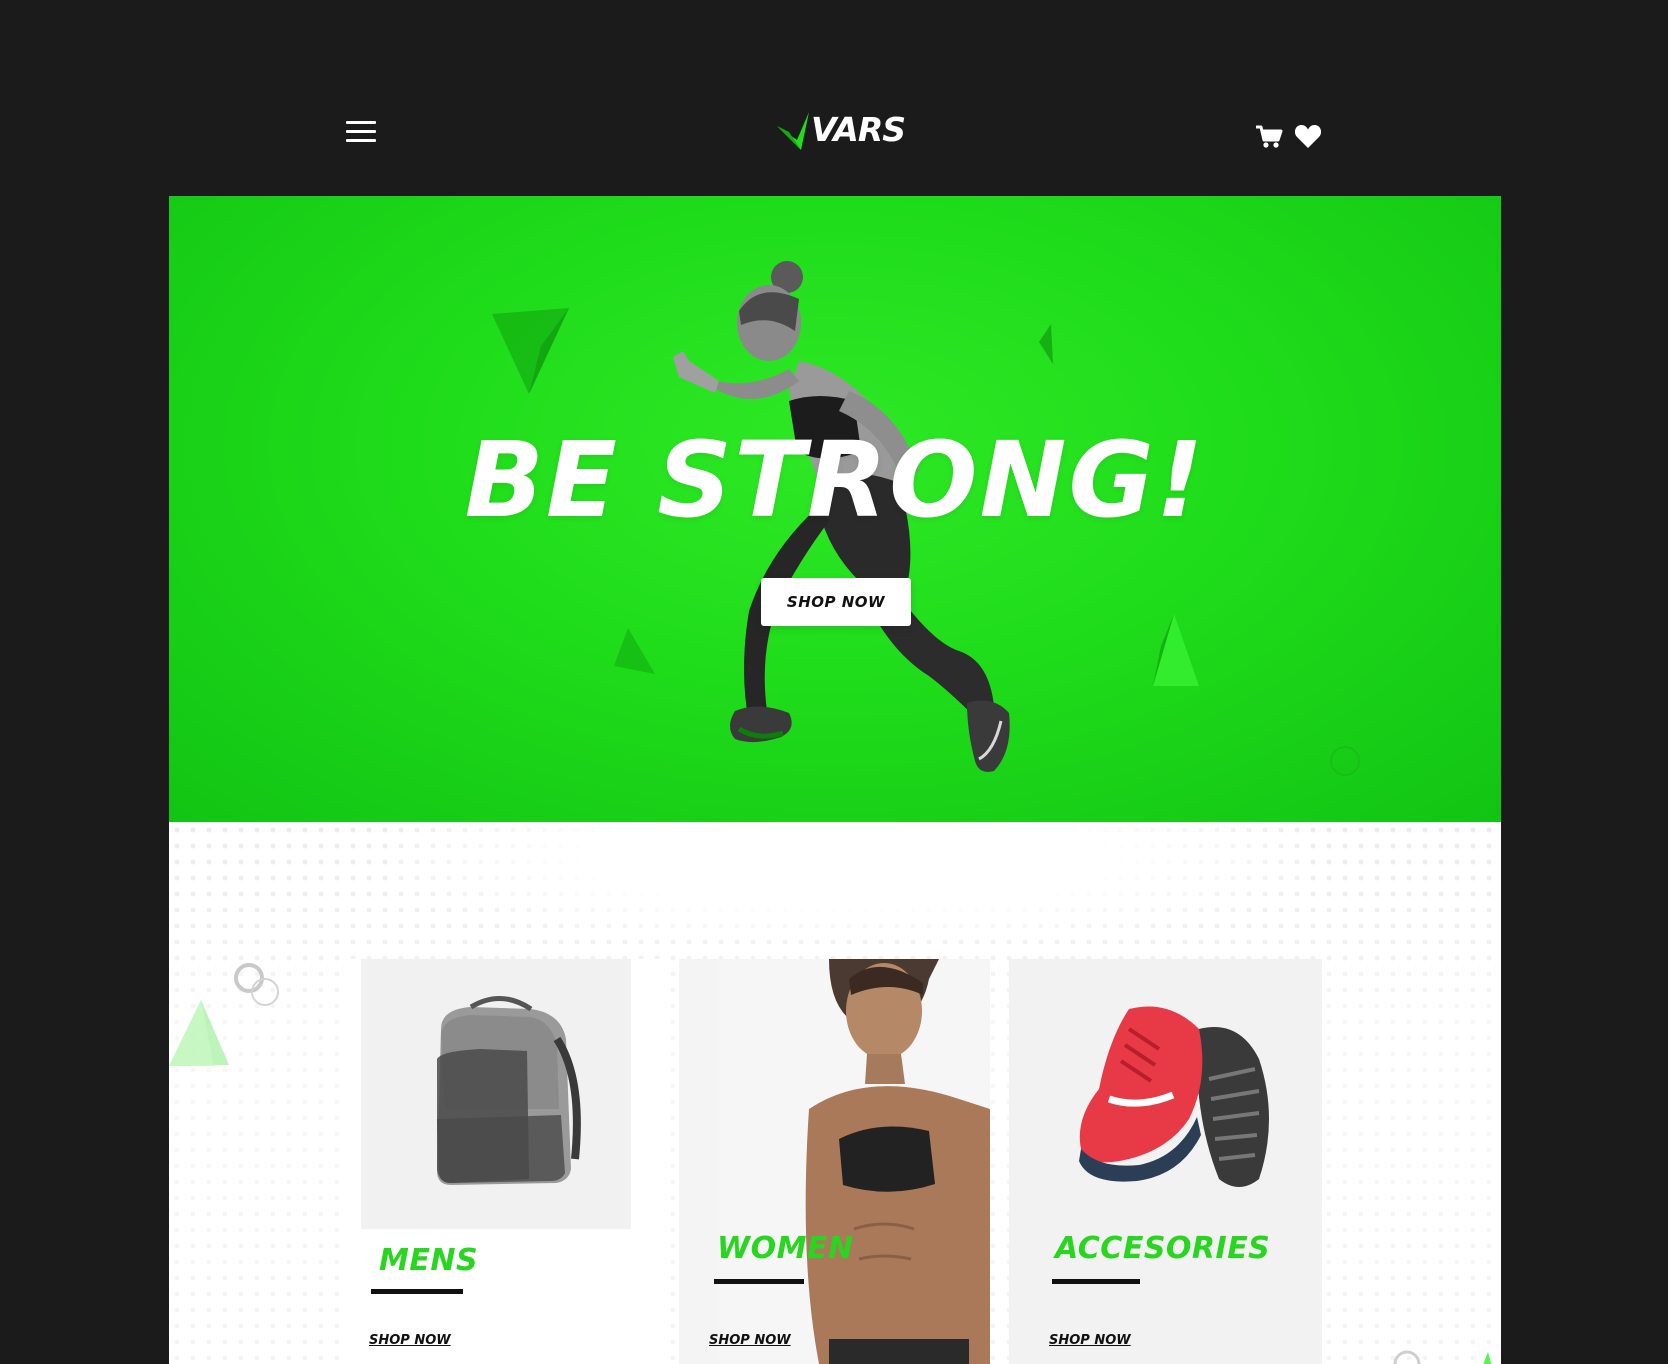 The height and width of the screenshot is (1364, 1668). I want to click on category-card-mens: MENS SHOP NOW, so click(505, 1161).